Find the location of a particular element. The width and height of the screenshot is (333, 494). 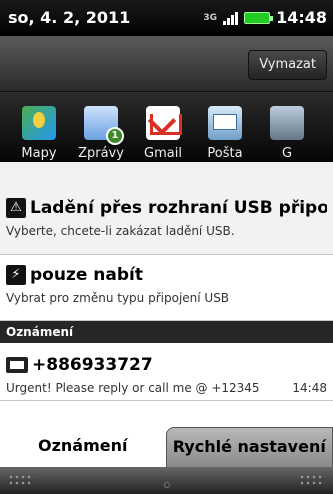

notification-title: Ladění přes rozhraní USB připoje is located at coordinates (178, 208).